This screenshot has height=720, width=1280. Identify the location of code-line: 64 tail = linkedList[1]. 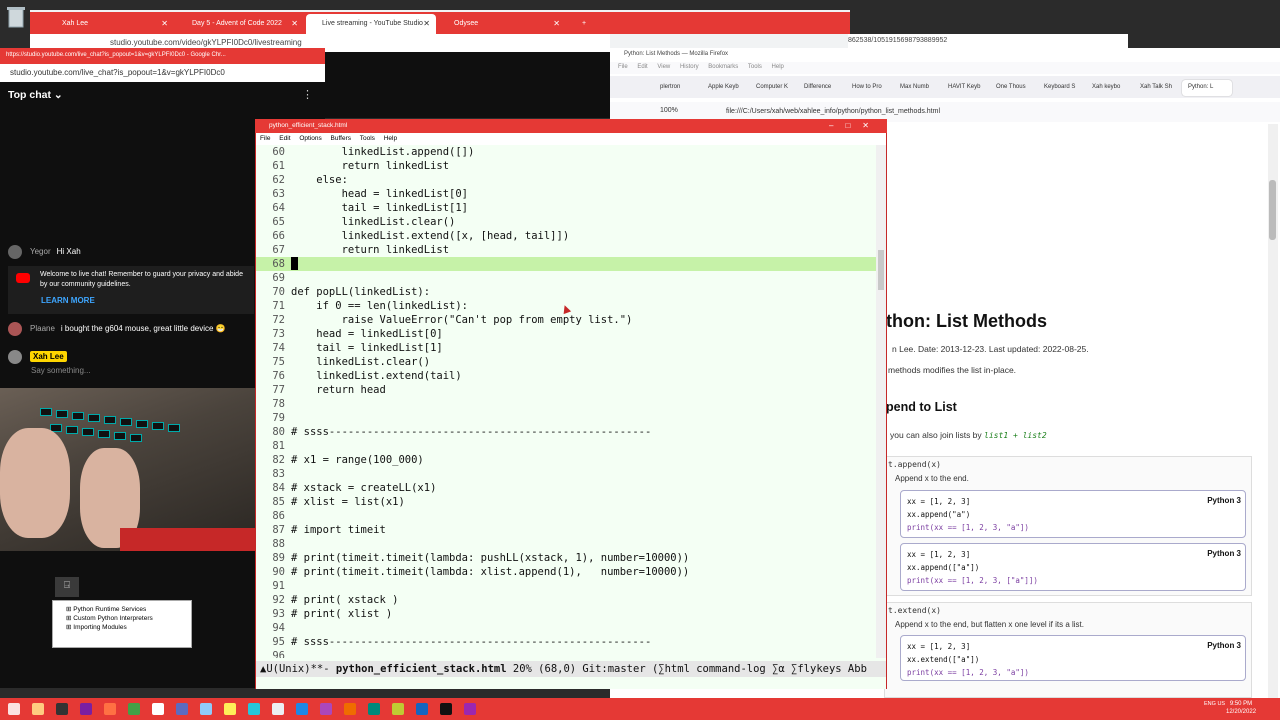
(566, 208).